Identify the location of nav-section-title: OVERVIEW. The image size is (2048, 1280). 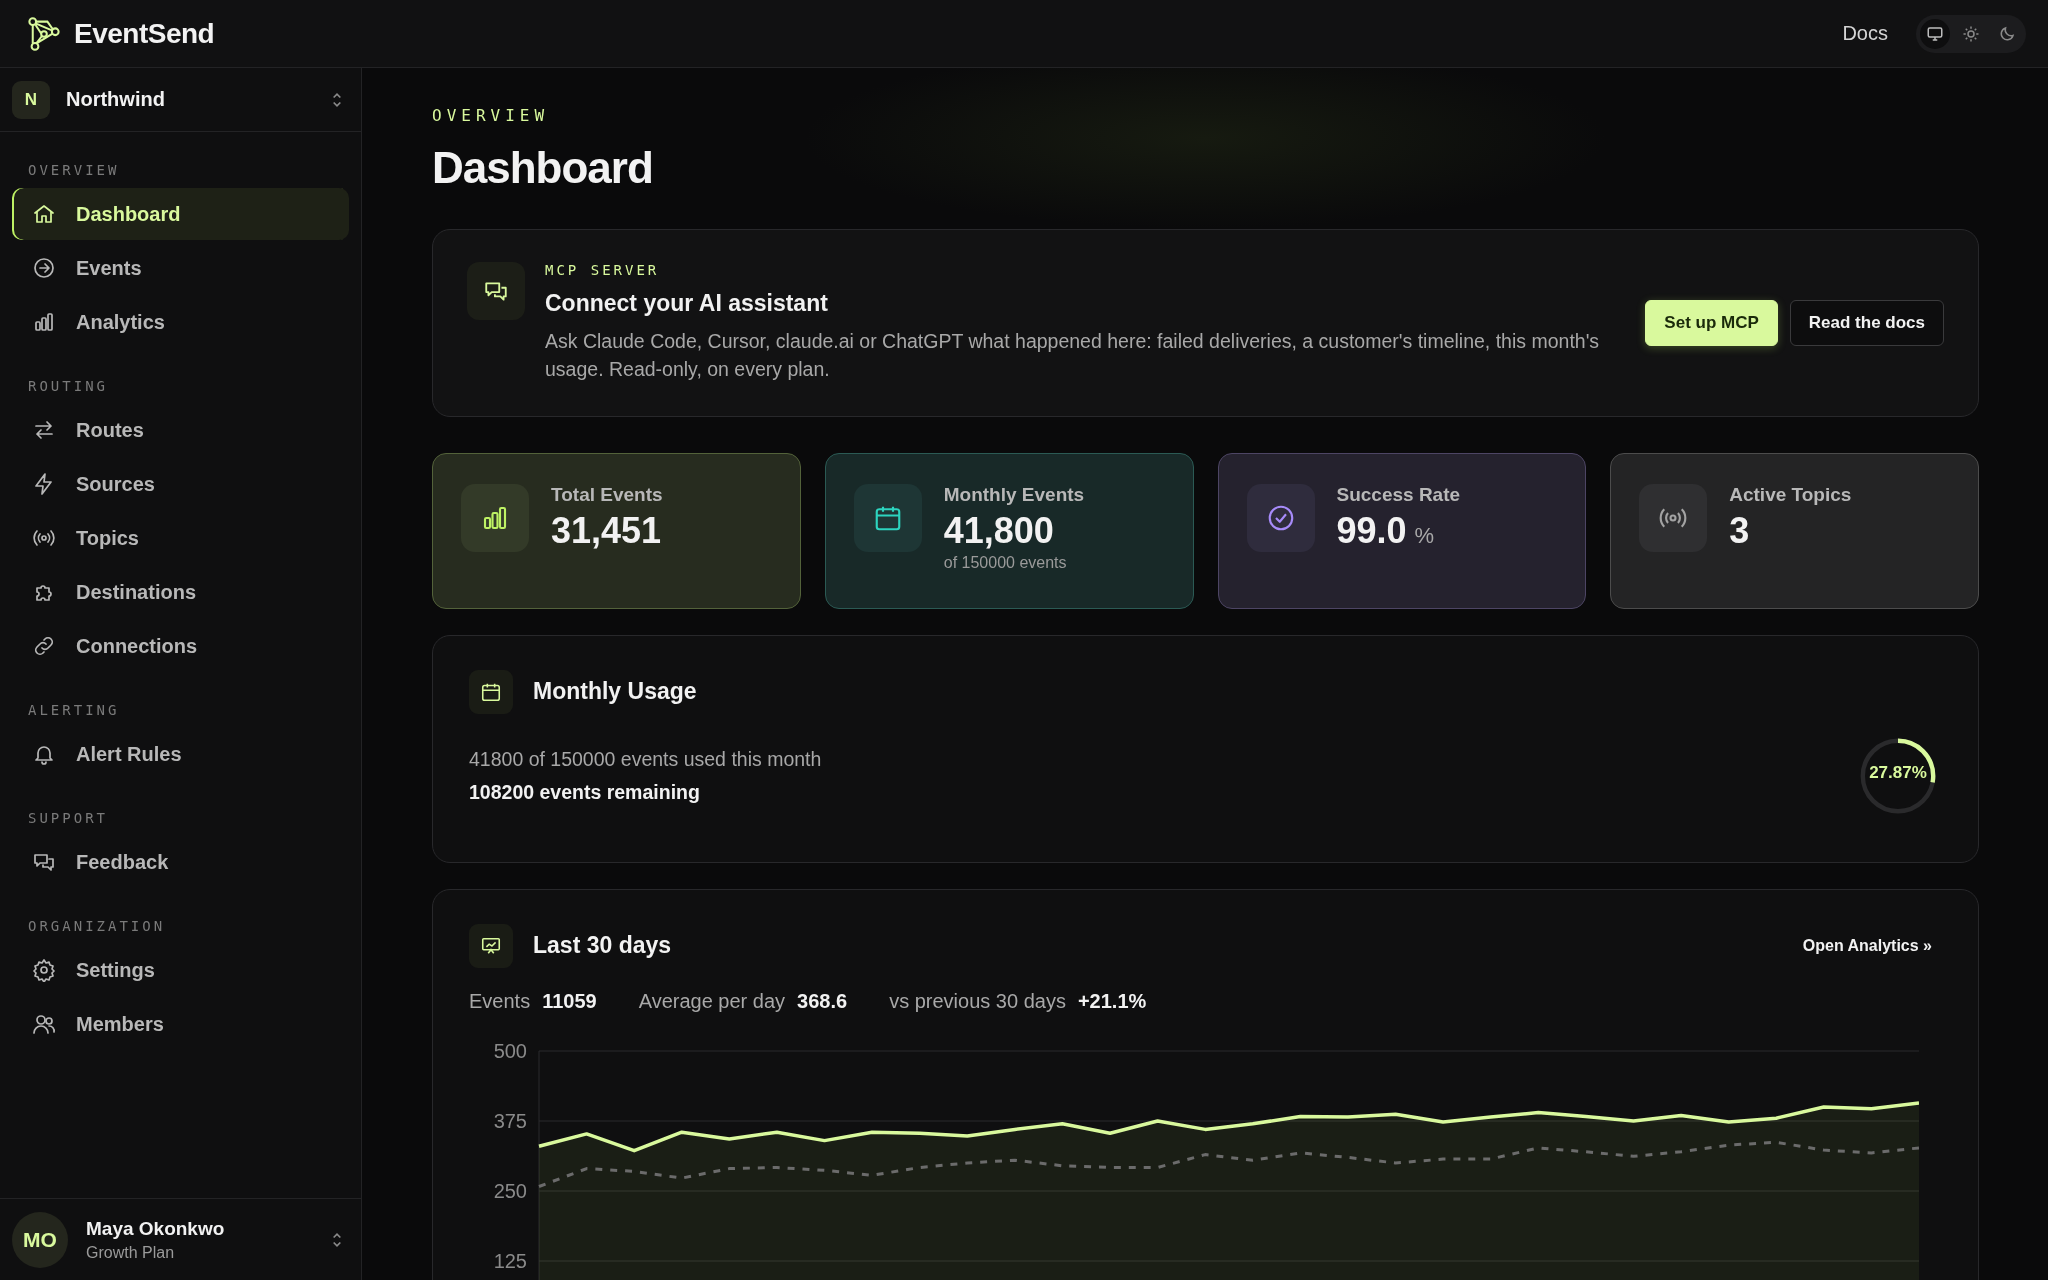
(74, 170).